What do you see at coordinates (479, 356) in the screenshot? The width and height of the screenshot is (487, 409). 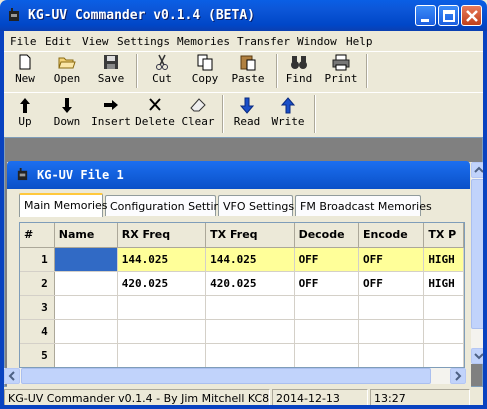 I see `scroll-down-button` at bounding box center [479, 356].